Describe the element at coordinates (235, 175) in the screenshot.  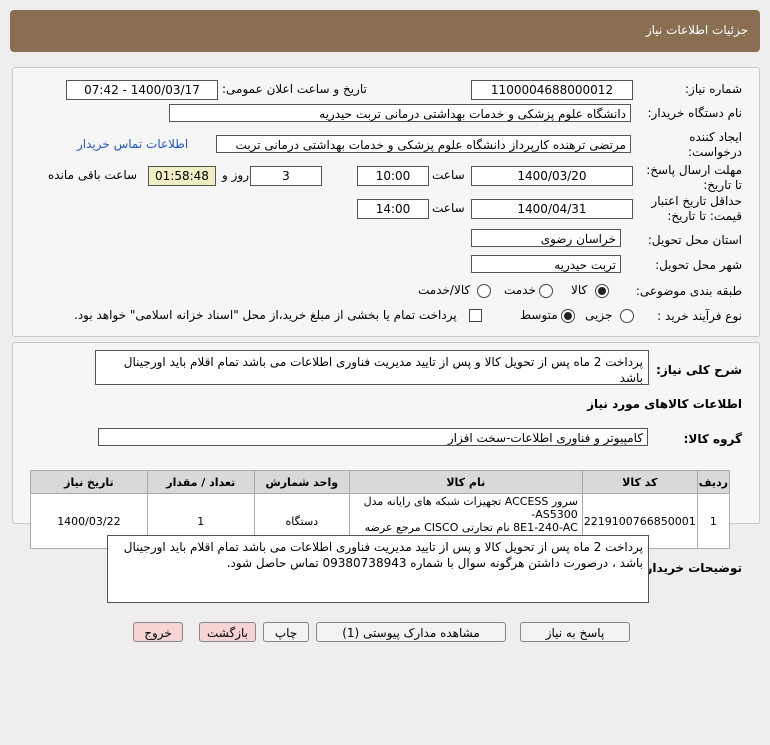
I see `days-label: روز و` at that location.